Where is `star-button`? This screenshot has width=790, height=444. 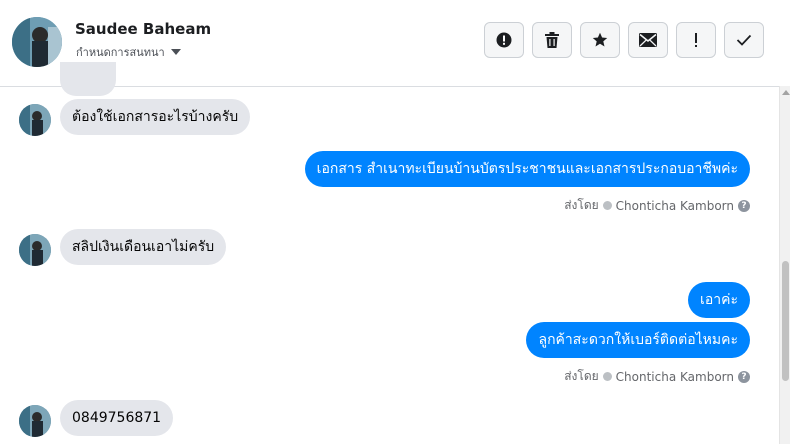 star-button is located at coordinates (600, 40).